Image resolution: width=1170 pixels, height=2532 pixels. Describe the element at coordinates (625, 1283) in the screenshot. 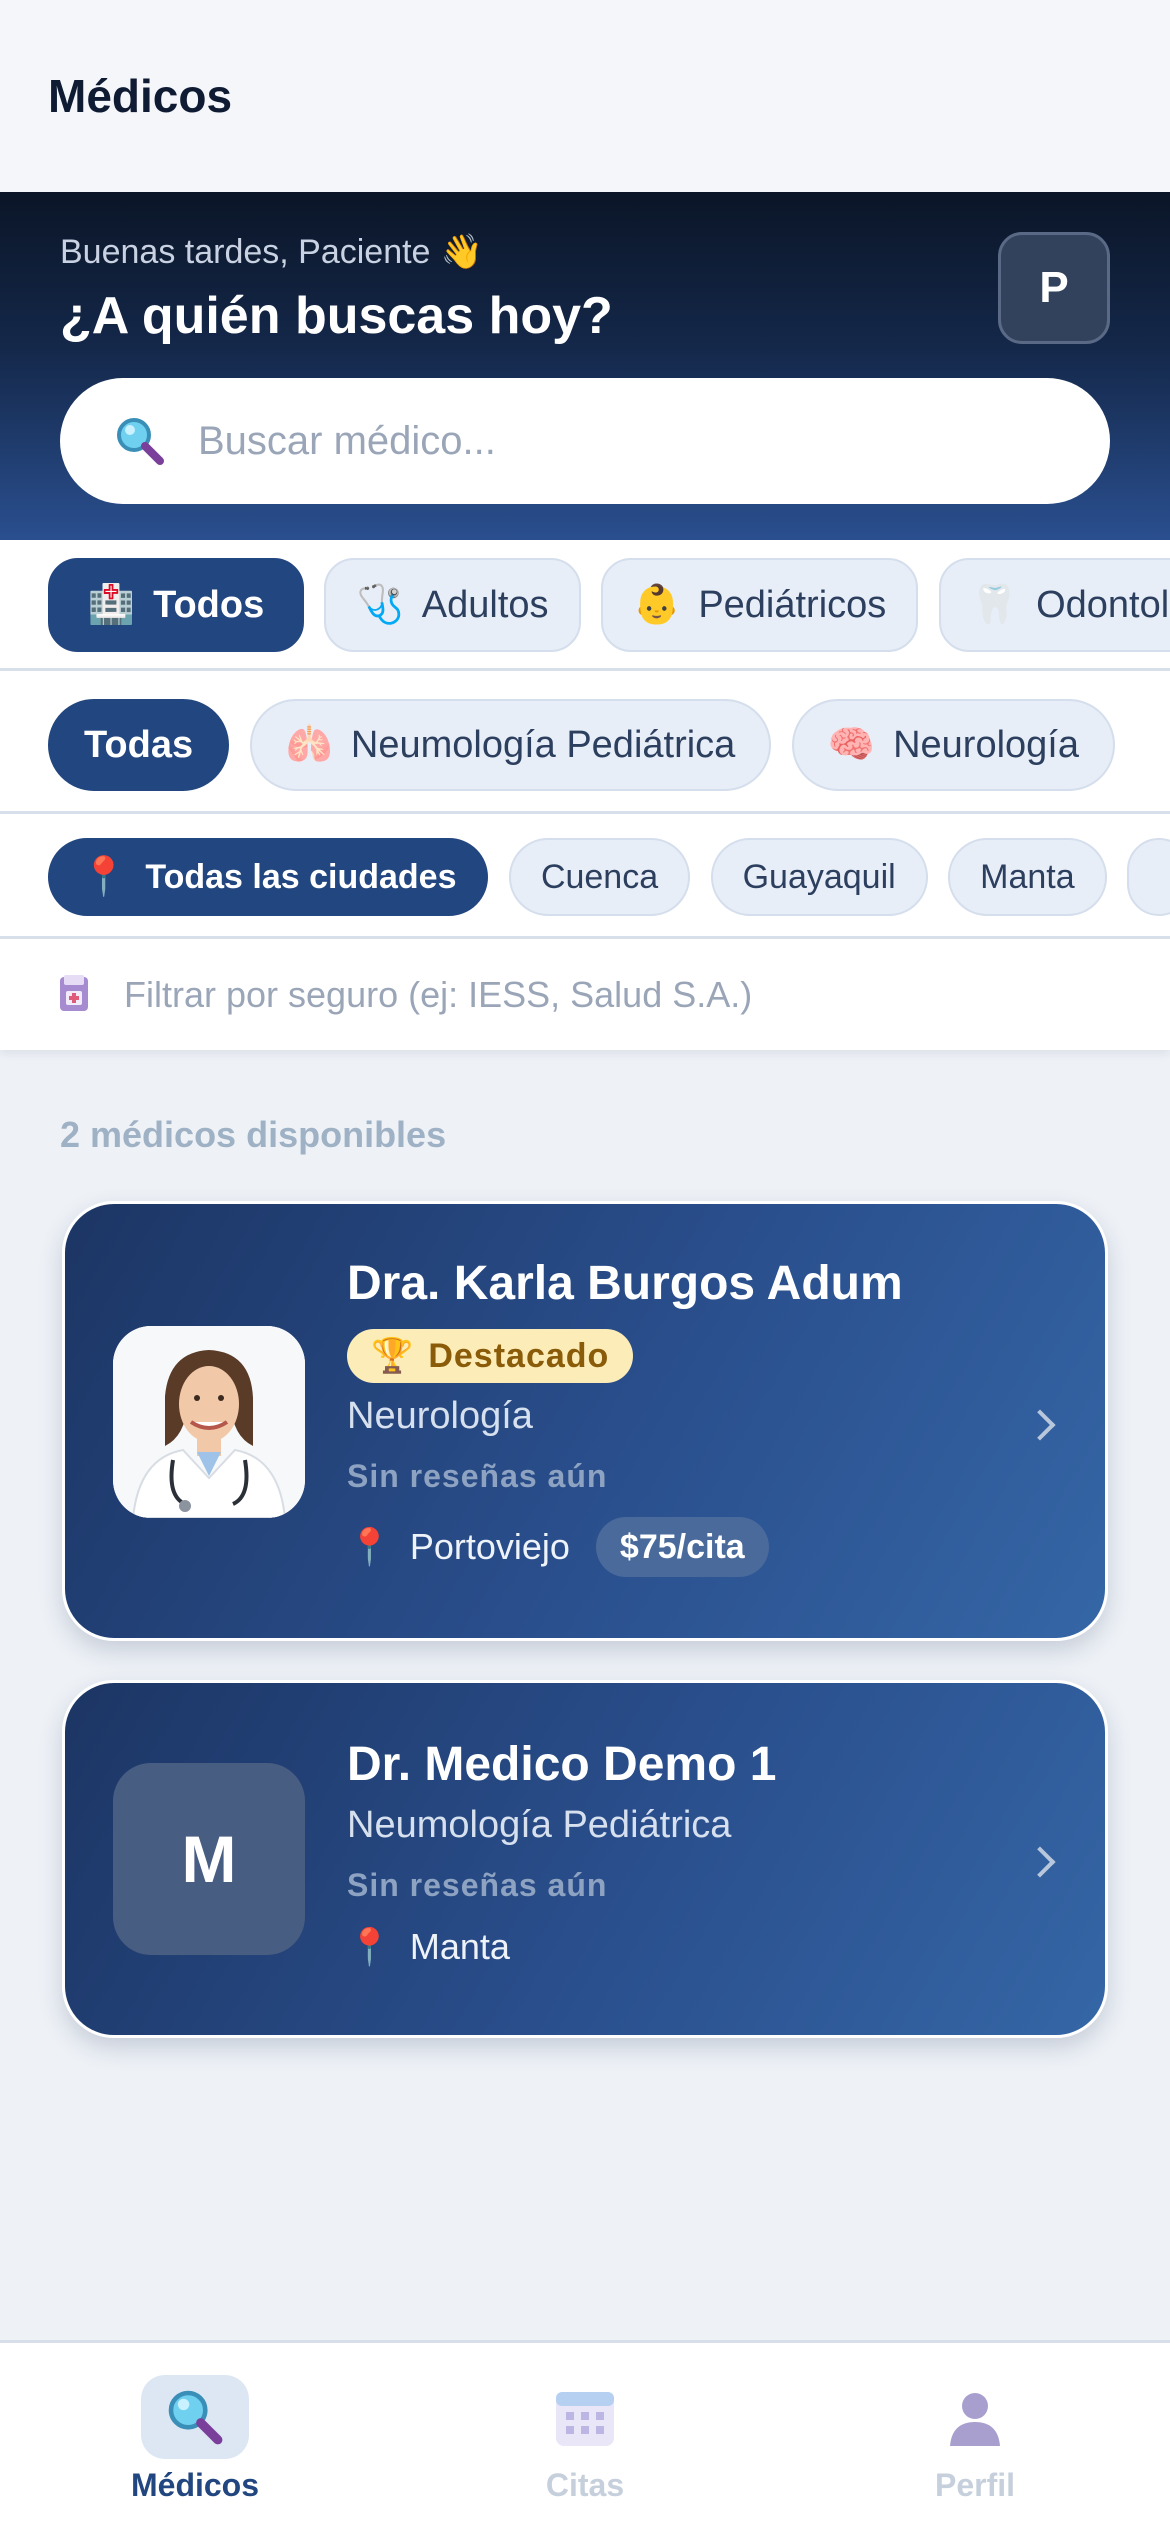

I see `doctor-name: Dra. Karla Burgos Adum` at that location.